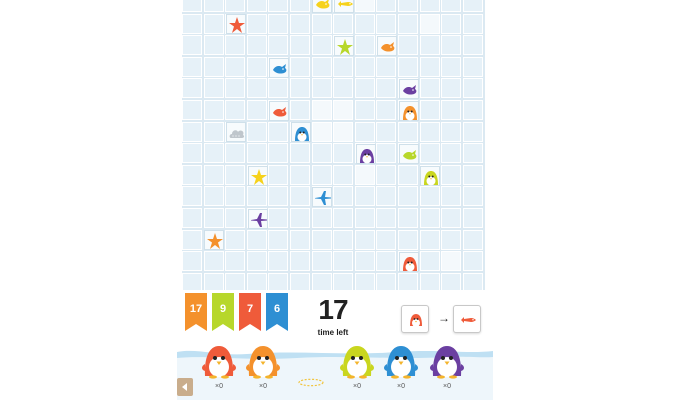 This screenshot has height=400, width=700. Describe the element at coordinates (311, 382) in the screenshot. I see `empty-penguin-slot` at that location.